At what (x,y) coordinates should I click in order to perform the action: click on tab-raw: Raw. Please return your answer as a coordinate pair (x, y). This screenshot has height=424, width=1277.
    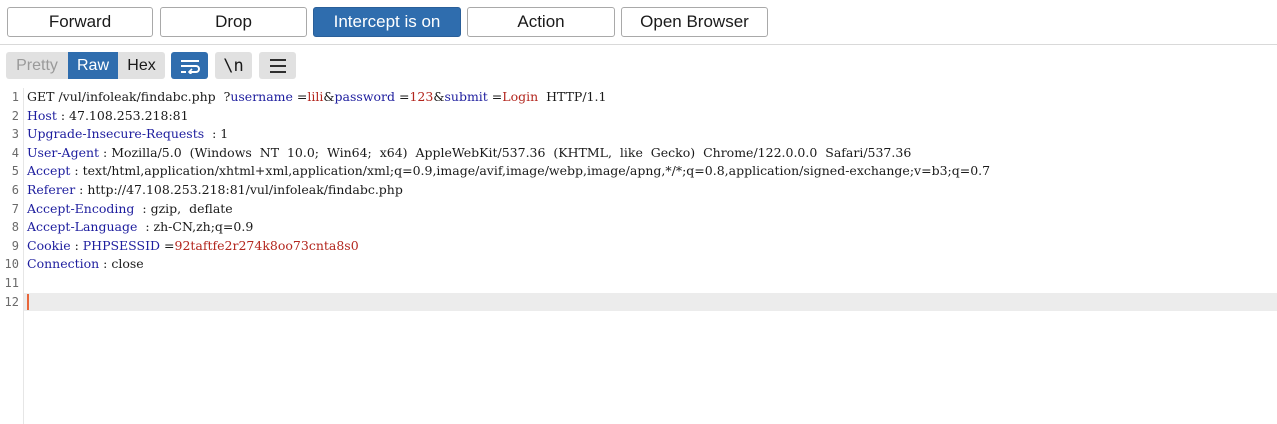
    Looking at the image, I should click on (93, 65).